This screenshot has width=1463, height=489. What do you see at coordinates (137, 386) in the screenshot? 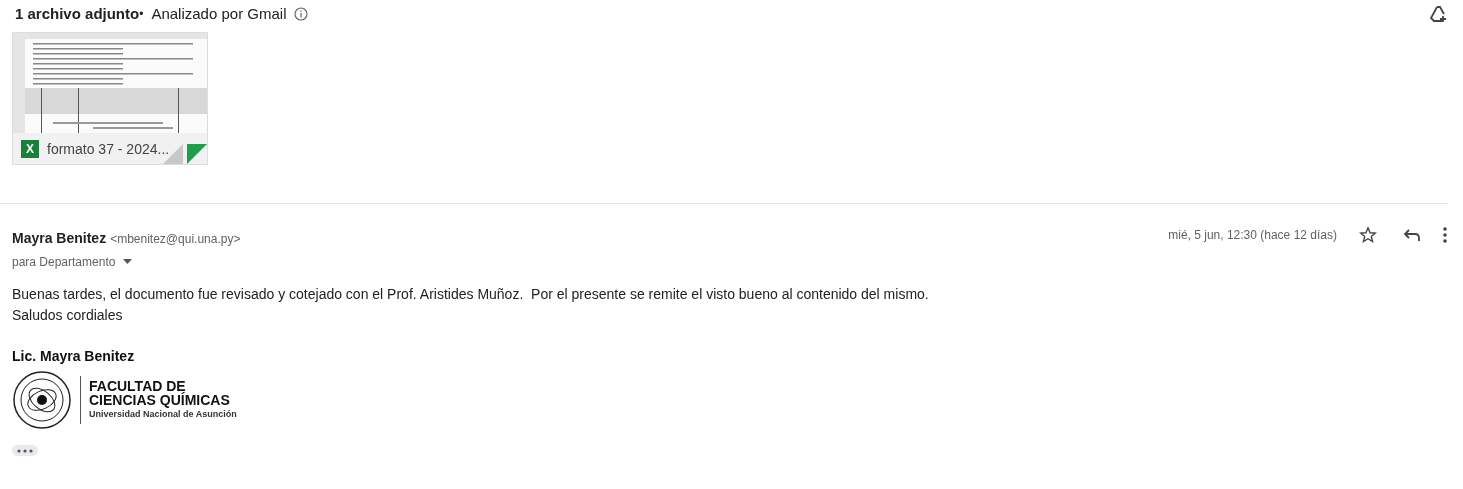
I see `logo-text: FACULTAD DE` at bounding box center [137, 386].